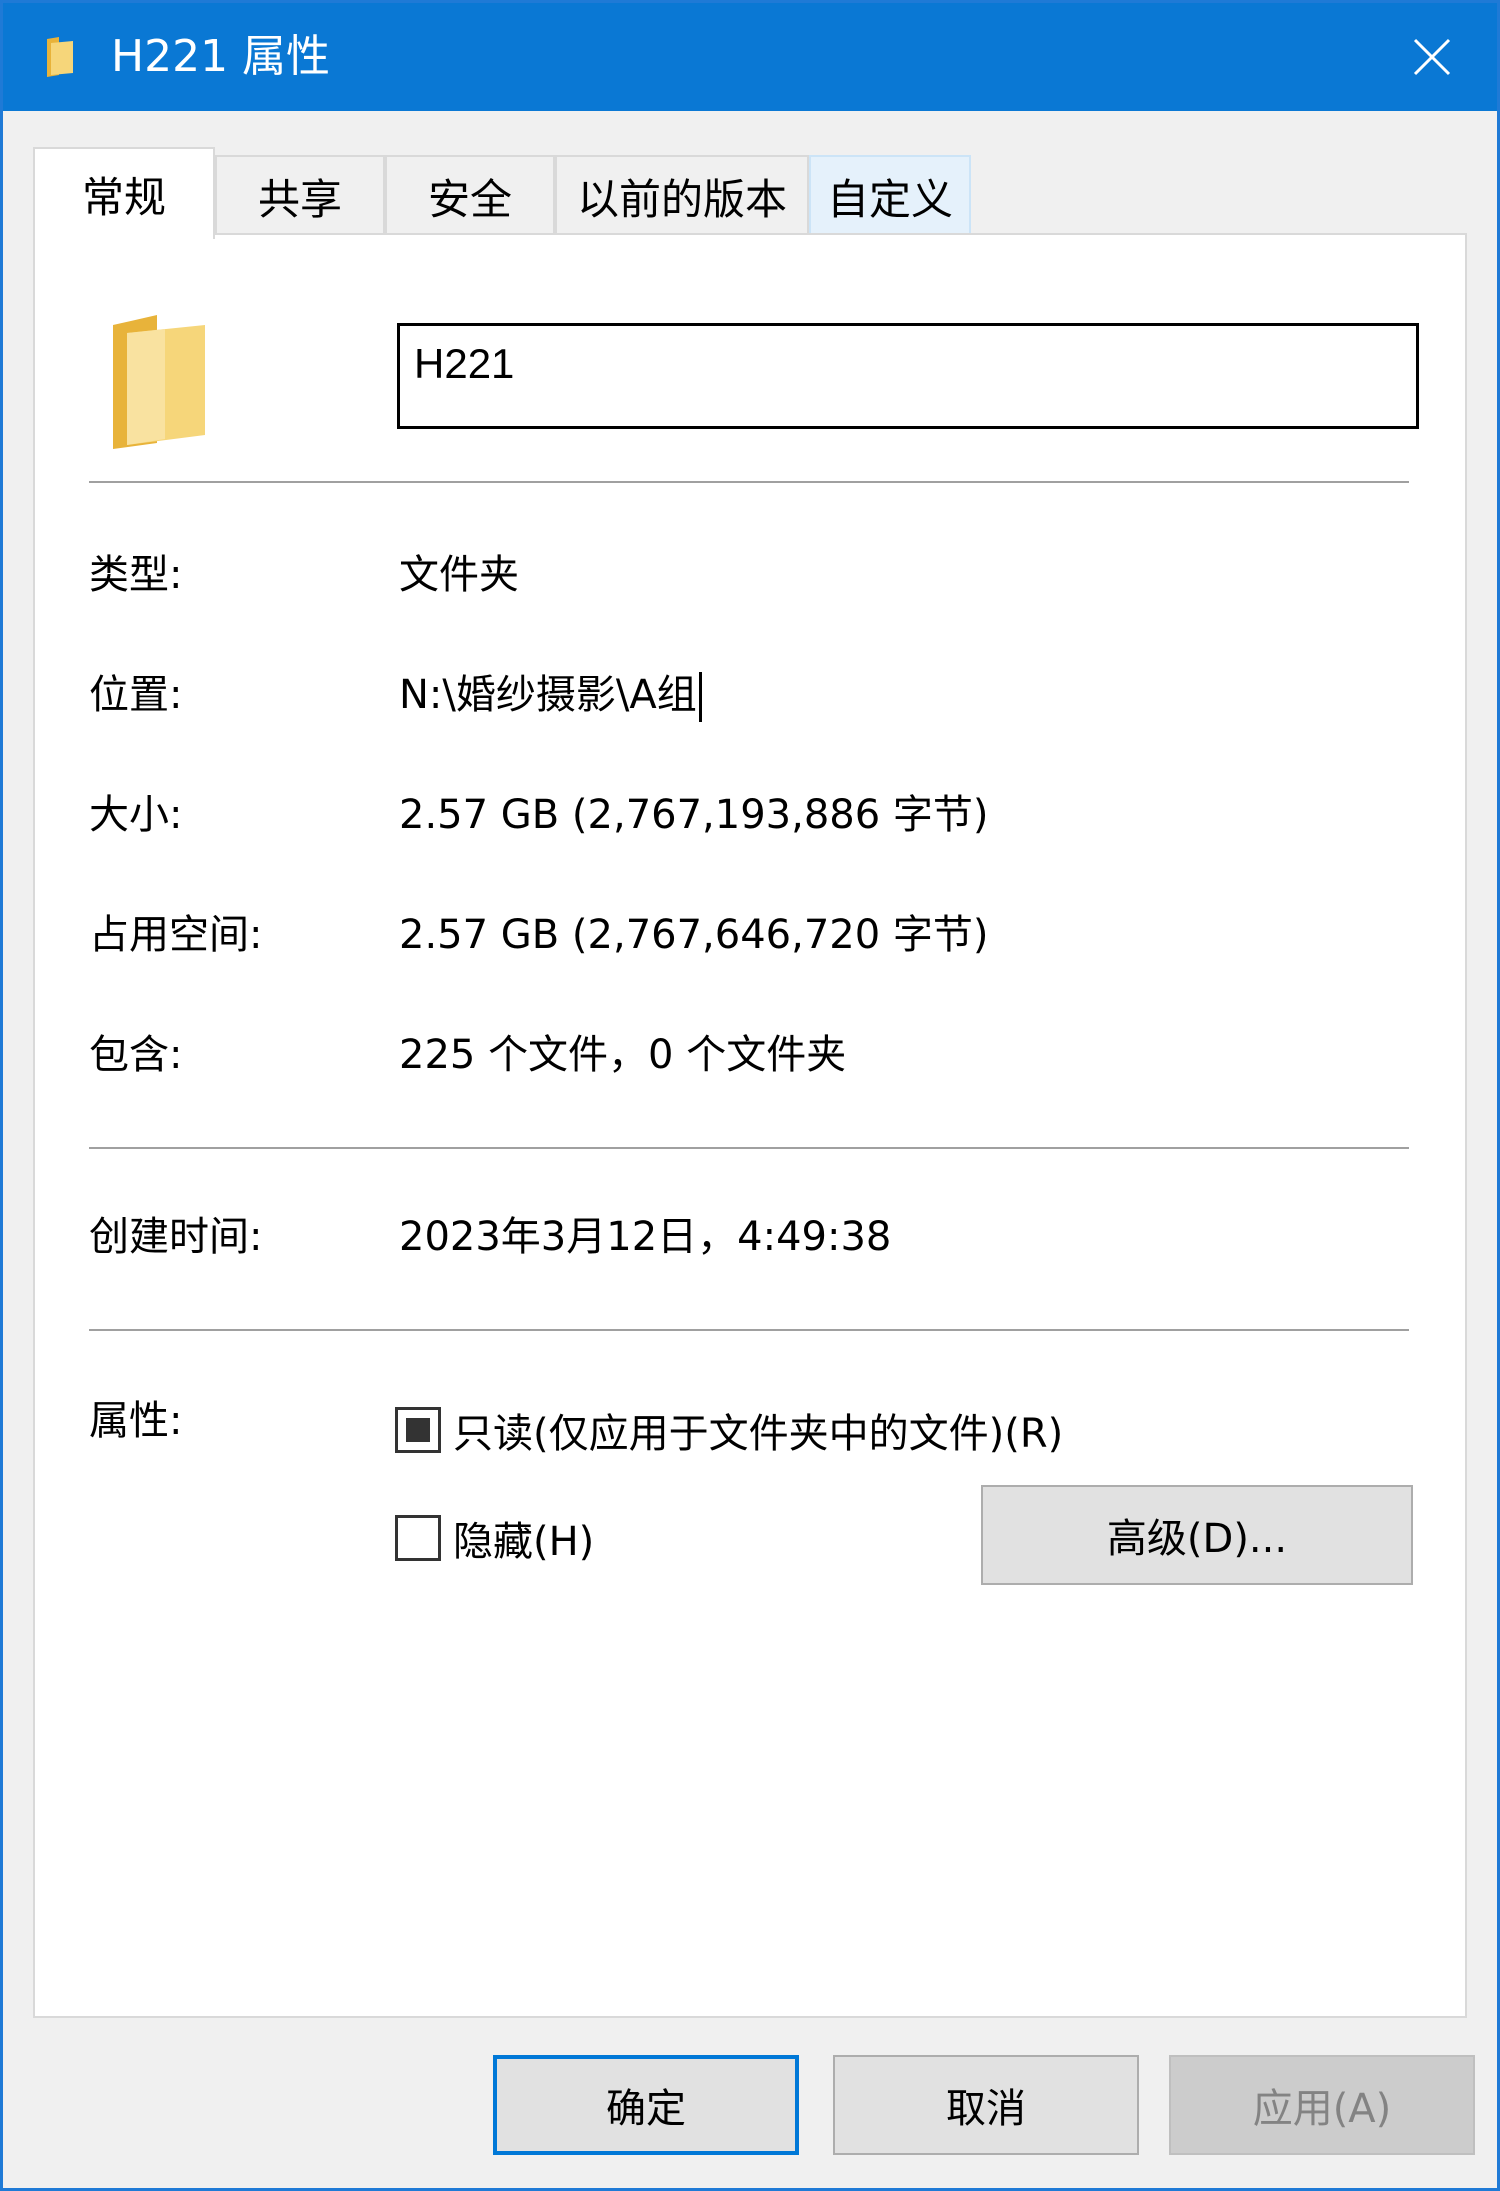  I want to click on size-value: 2.57 GB (2,767,193,886 字节), so click(694, 815).